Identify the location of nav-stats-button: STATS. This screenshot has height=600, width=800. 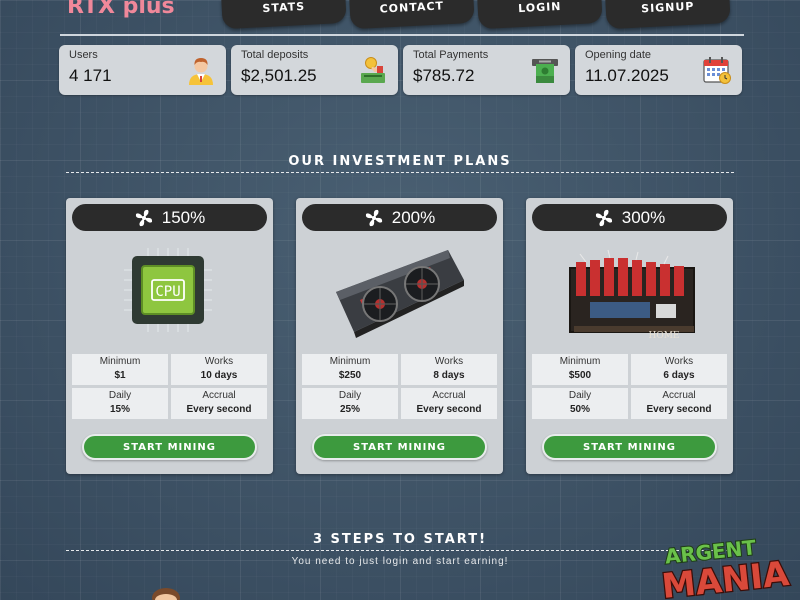
(284, 15).